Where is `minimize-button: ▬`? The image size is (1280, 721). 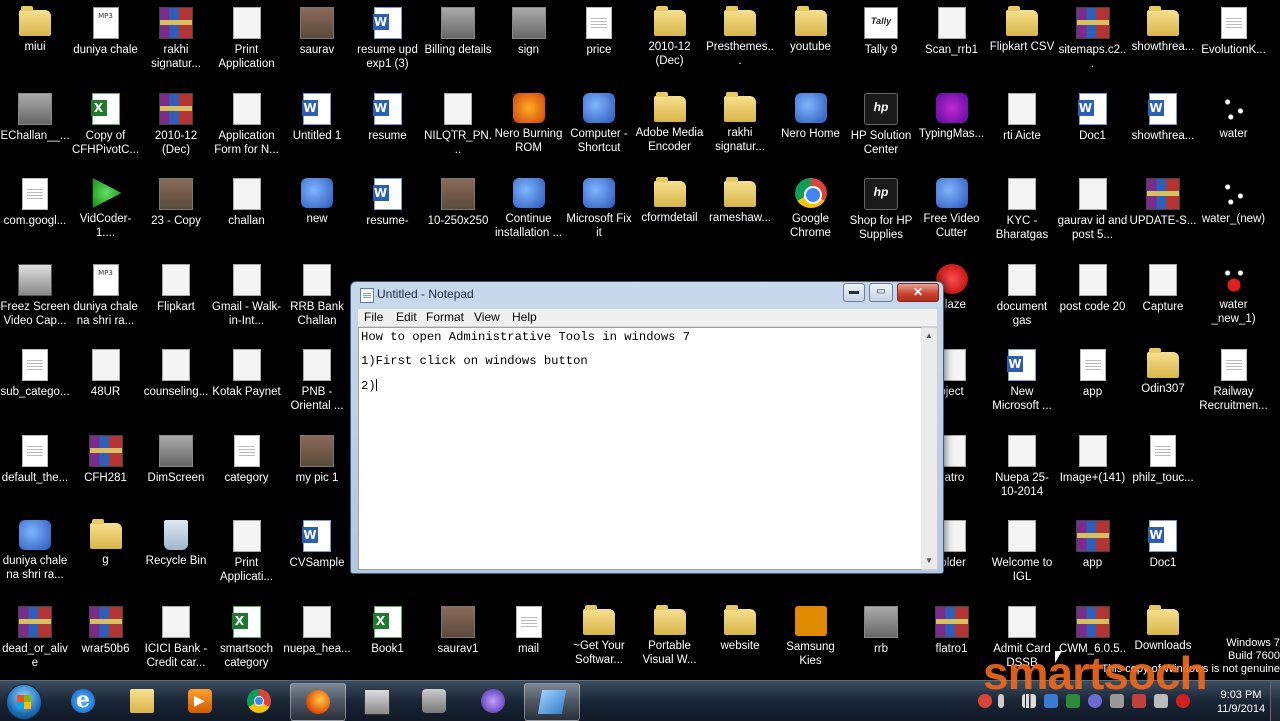
minimize-button: ▬ is located at coordinates (854, 292).